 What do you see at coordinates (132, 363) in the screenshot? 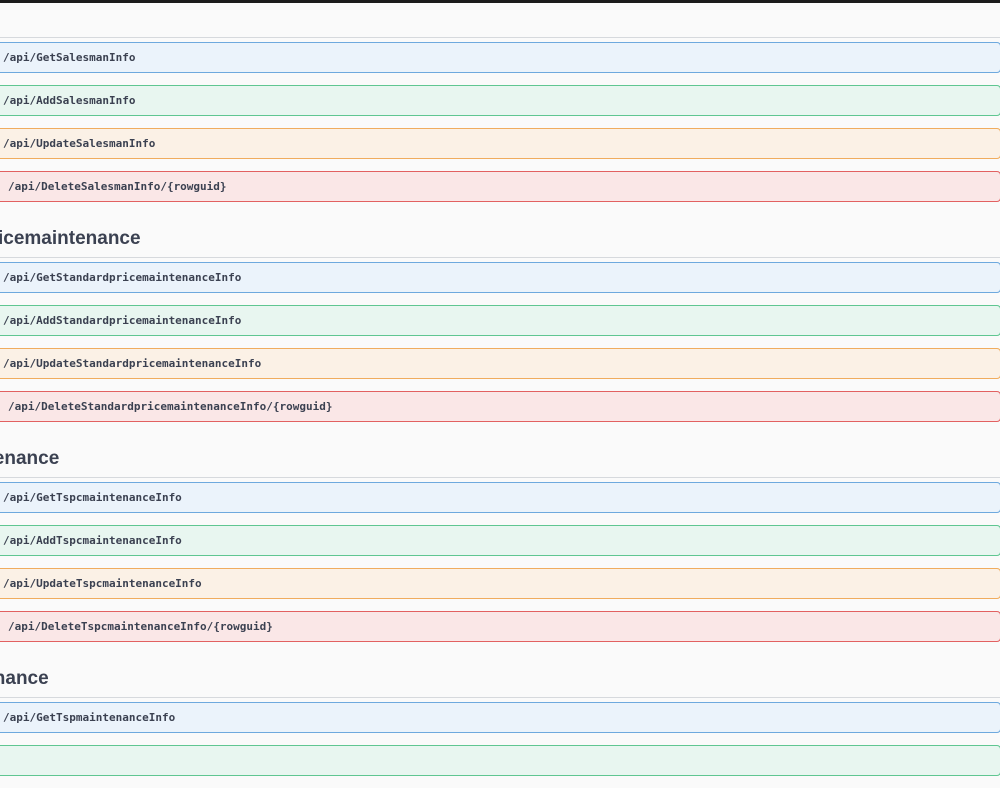
I see `operation-path: /api/UpdateStandardpricemaintenanceInfo` at bounding box center [132, 363].